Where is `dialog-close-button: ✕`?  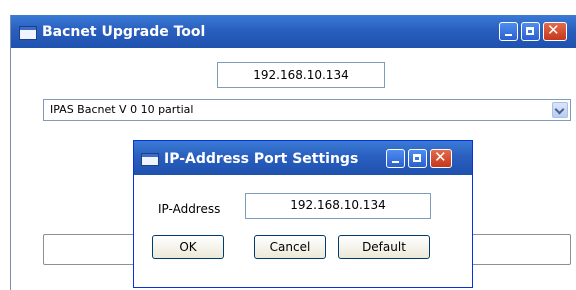
dialog-close-button: ✕ is located at coordinates (441, 158).